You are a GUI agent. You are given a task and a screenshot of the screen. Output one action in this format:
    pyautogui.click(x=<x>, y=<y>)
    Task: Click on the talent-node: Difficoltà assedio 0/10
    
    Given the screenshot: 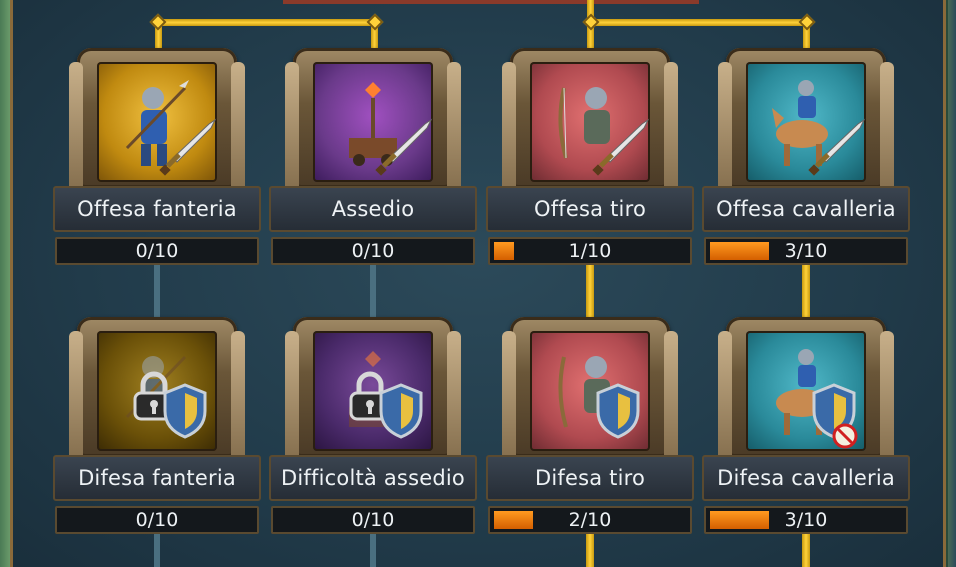 What is the action you would take?
    pyautogui.click(x=373, y=401)
    